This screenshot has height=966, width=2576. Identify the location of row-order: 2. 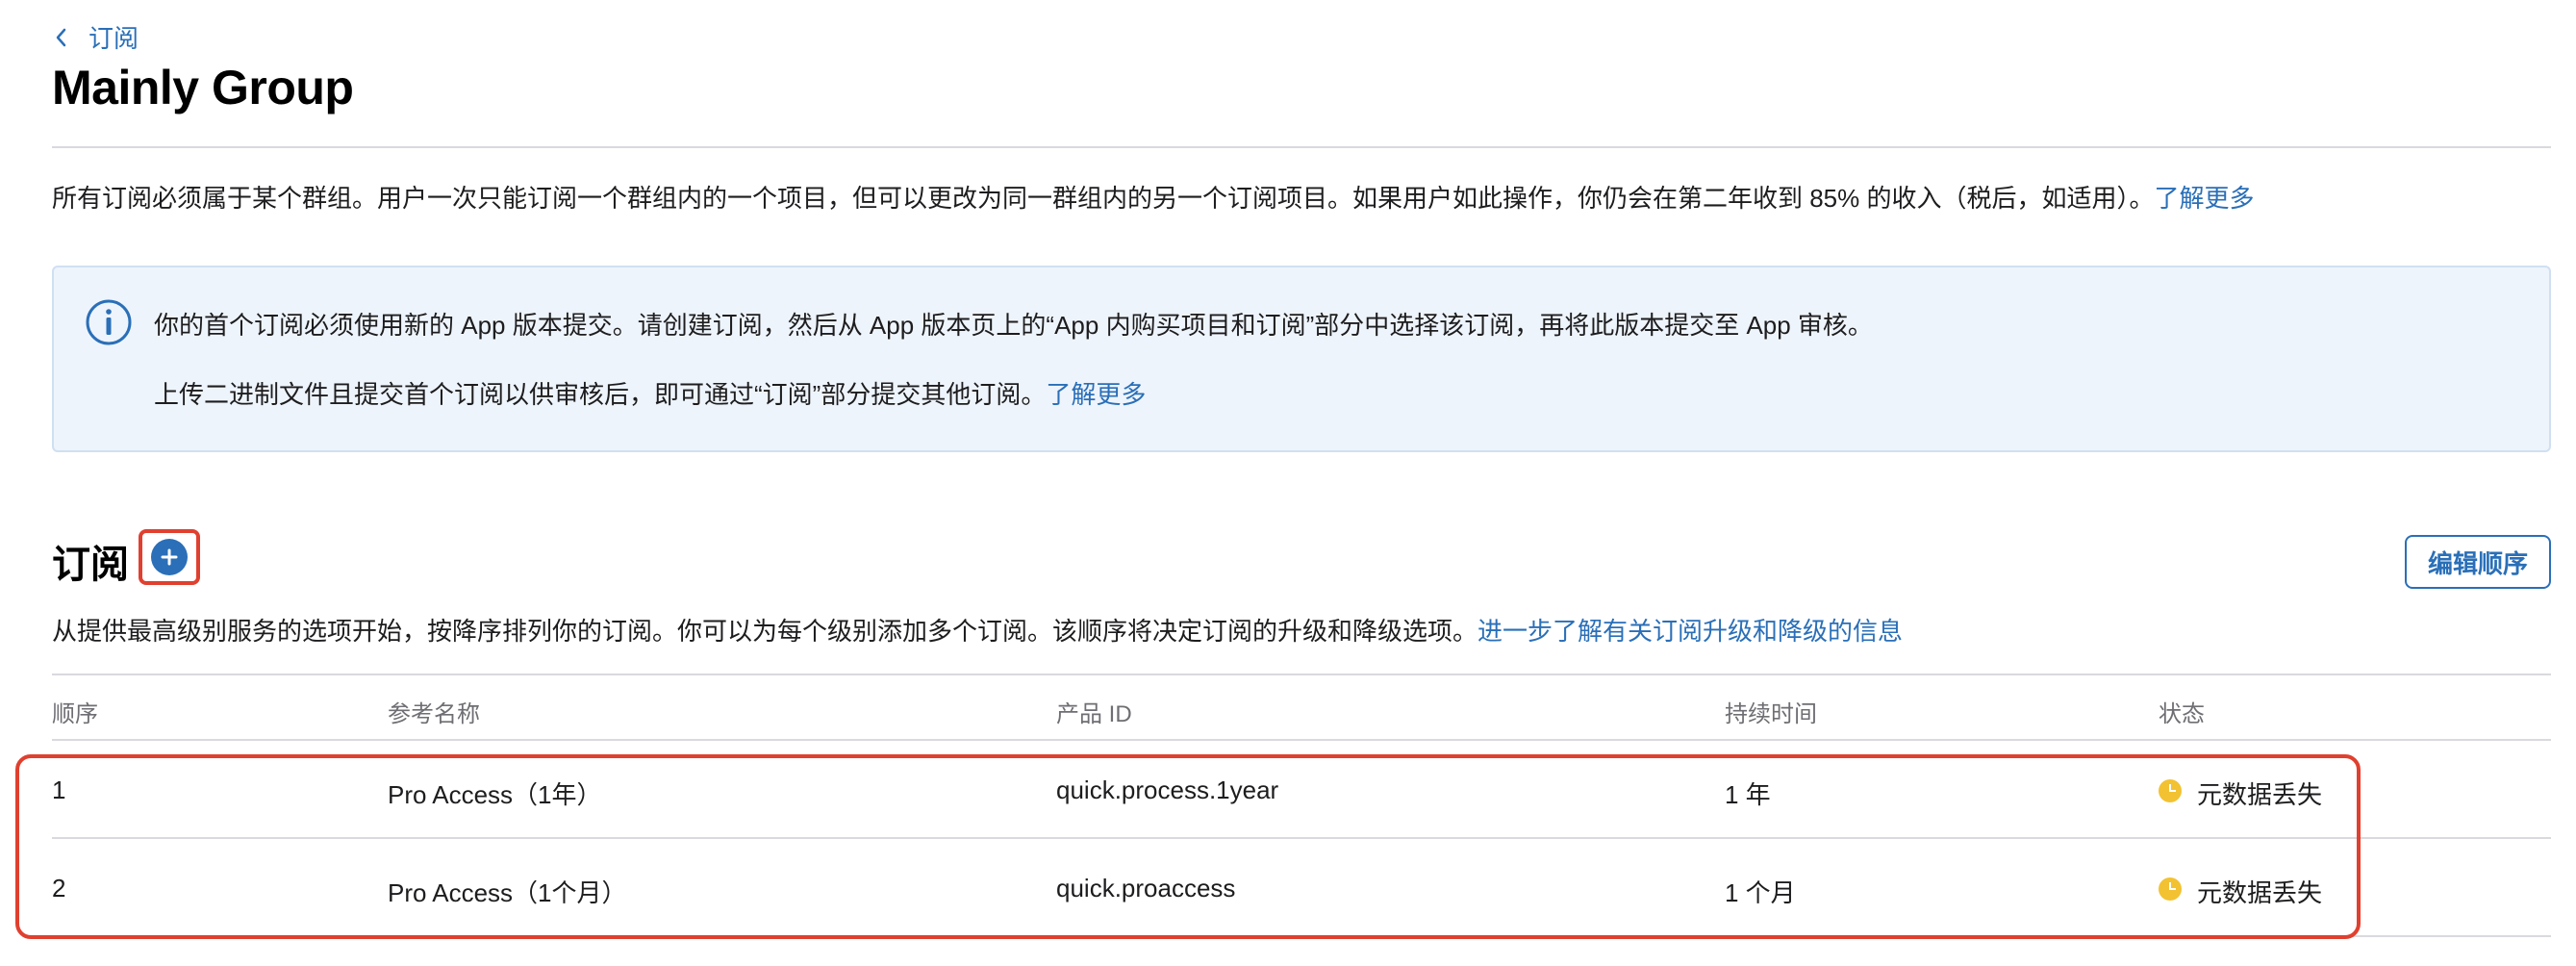
(59, 888).